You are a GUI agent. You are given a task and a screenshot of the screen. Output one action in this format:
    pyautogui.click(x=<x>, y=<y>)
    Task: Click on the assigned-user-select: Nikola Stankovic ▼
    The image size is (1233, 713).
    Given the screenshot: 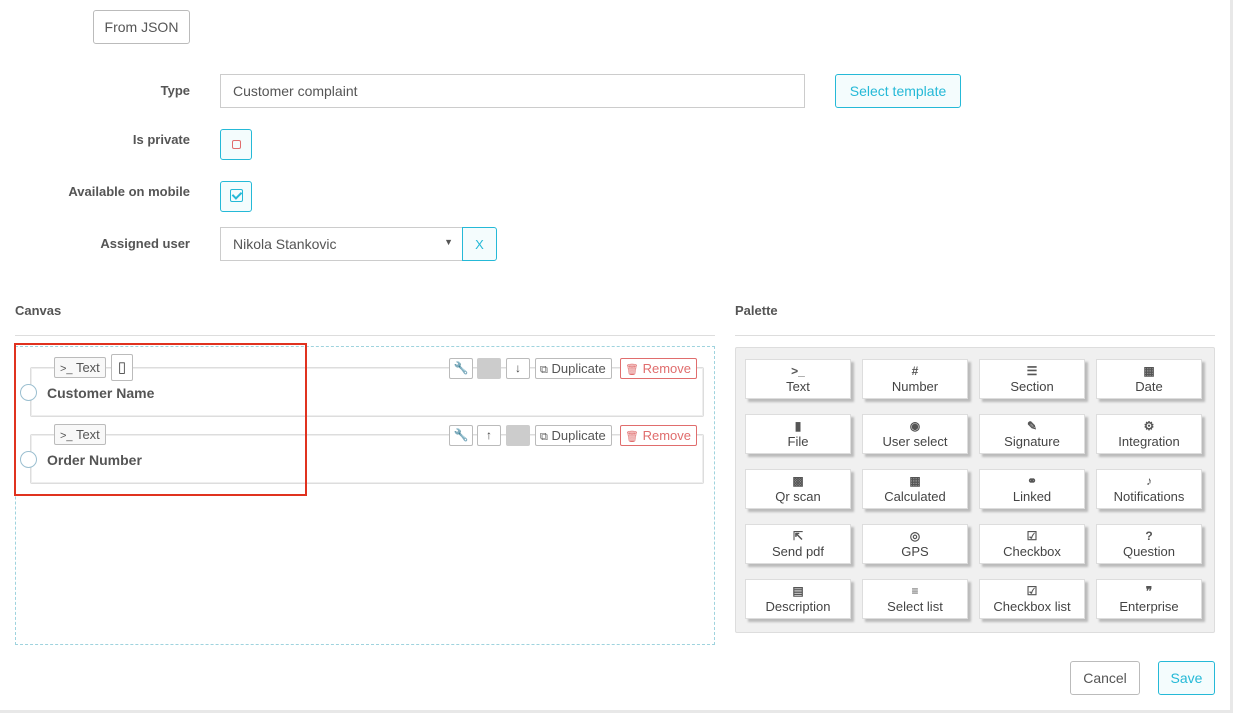 What is the action you would take?
    pyautogui.click(x=341, y=244)
    